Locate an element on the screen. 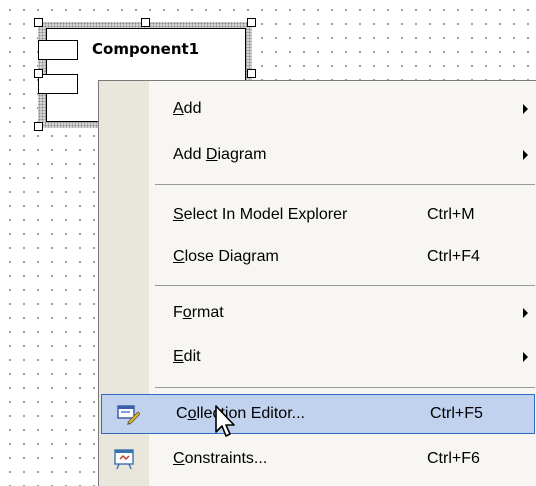 Image resolution: width=536 pixels, height=486 pixels. menu-item-shortcut: Ctrl+M is located at coordinates (451, 214).